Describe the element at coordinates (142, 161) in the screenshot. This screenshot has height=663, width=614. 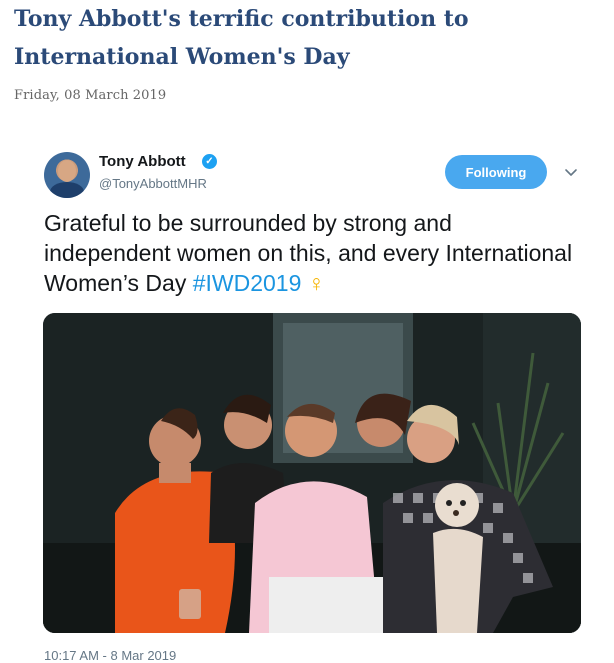
I see `author-name: Tony Abbott` at that location.